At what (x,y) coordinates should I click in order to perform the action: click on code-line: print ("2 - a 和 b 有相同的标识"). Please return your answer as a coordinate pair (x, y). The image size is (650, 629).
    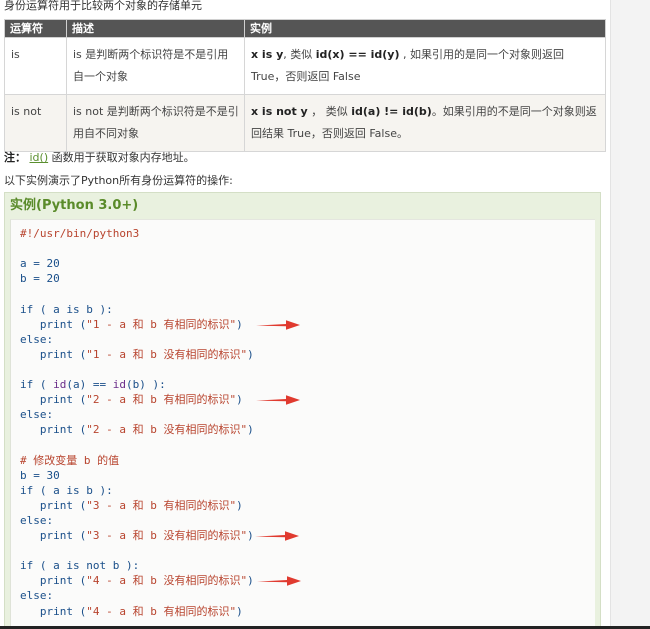
    Looking at the image, I should click on (141, 400).